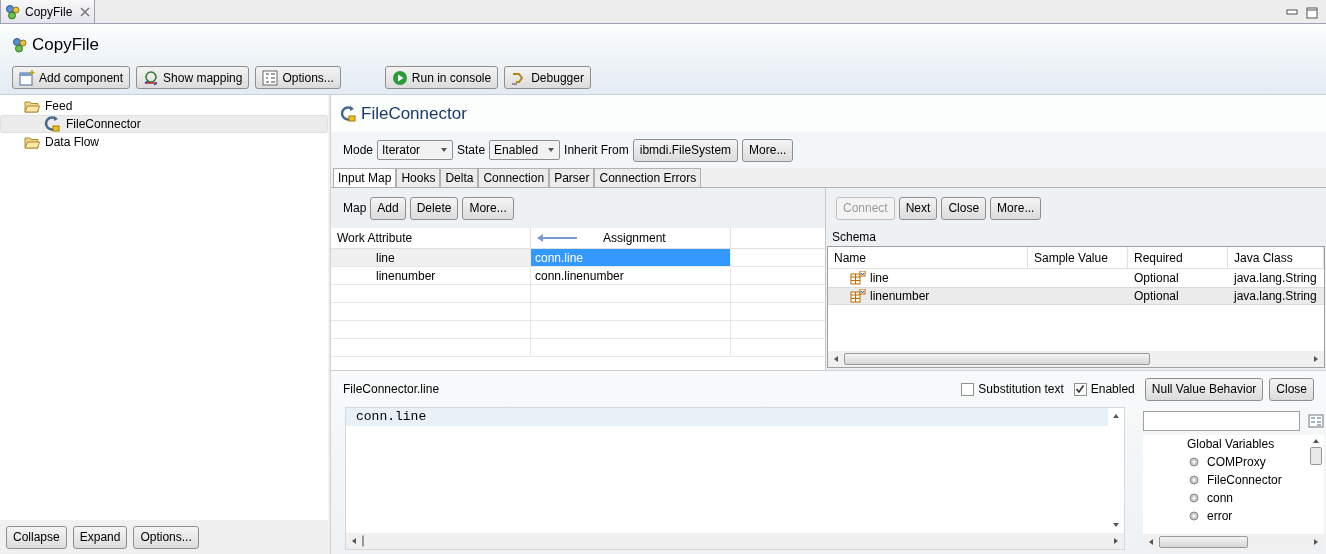  Describe the element at coordinates (1076, 296) in the screenshot. I see `schema-row: linenumber Optional java.lang.String` at that location.